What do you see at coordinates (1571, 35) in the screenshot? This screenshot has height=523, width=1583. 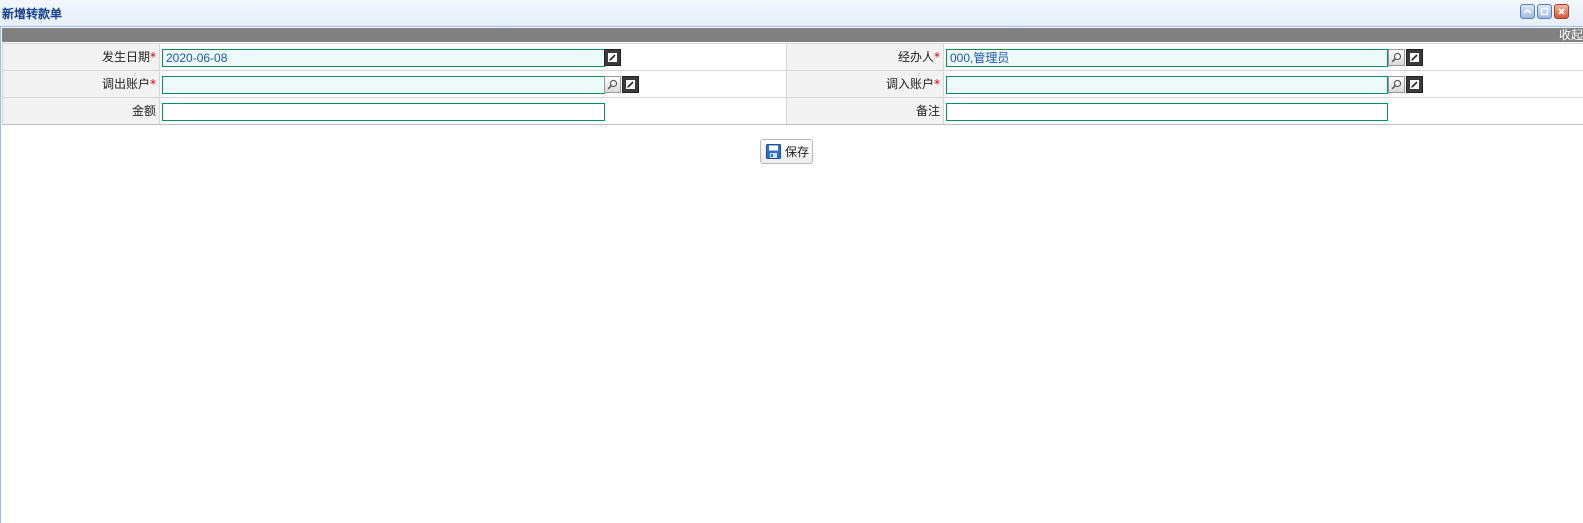 I see `collapse-link: 收起` at bounding box center [1571, 35].